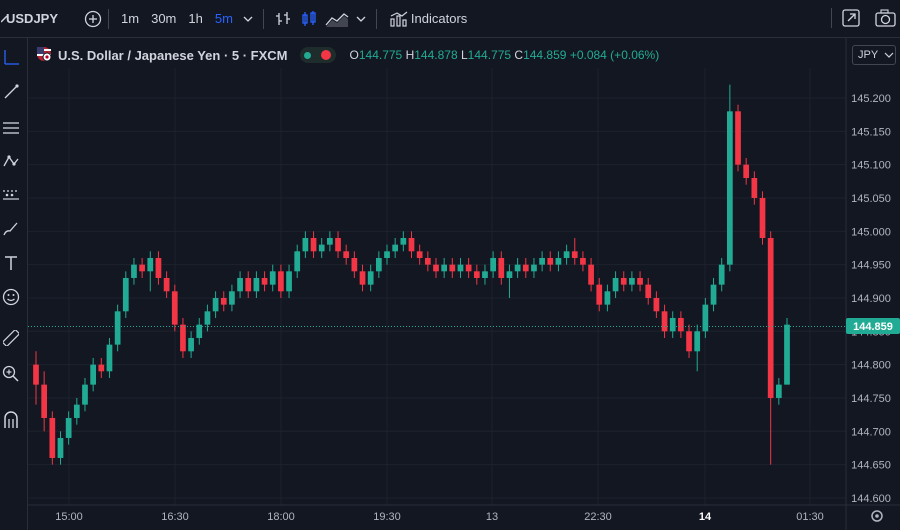  Describe the element at coordinates (11, 128) in the screenshot. I see `horizontal-lines-icon` at that location.